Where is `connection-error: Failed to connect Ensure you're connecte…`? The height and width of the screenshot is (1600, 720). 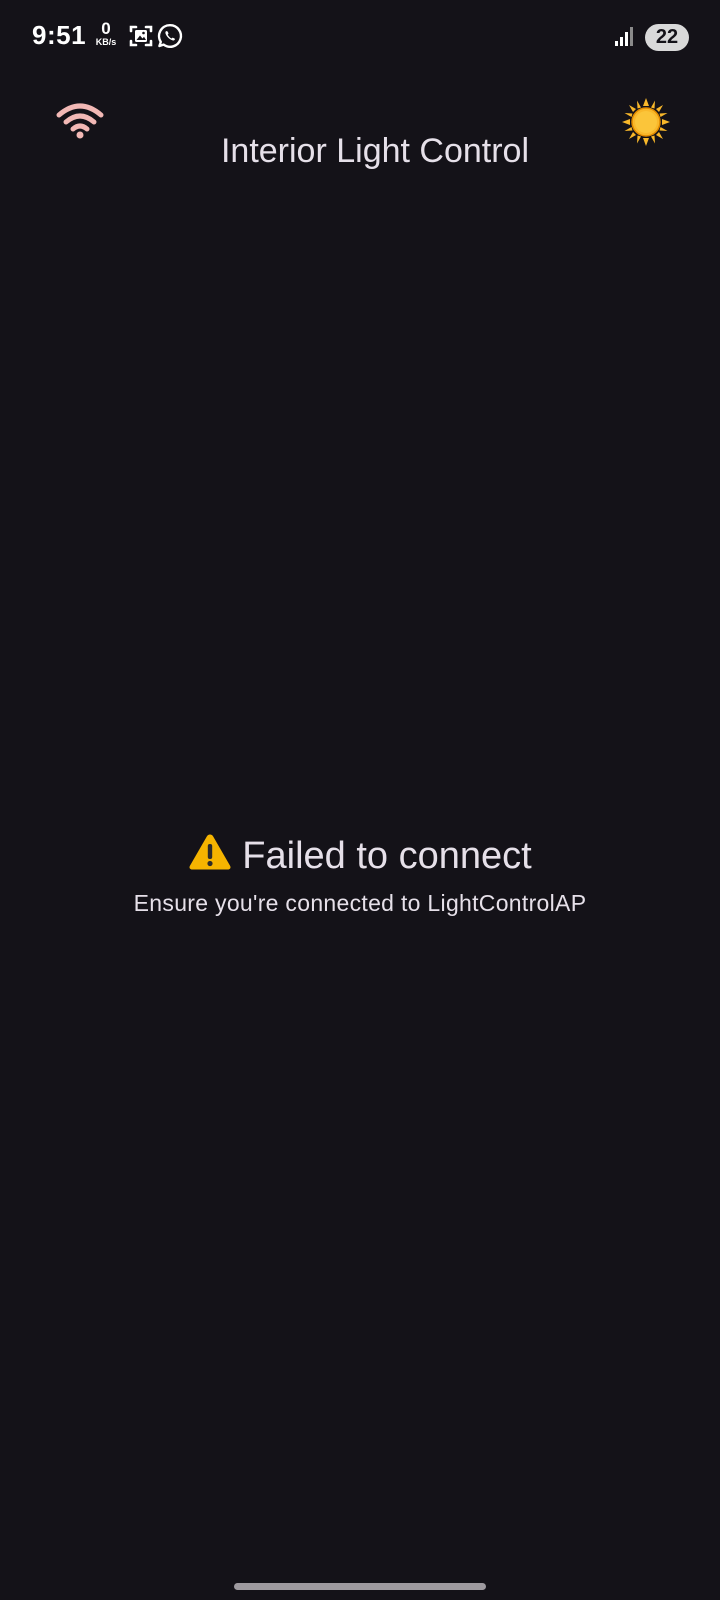
connection-error: Failed to connect Ensure you're connecte… is located at coordinates (360, 874).